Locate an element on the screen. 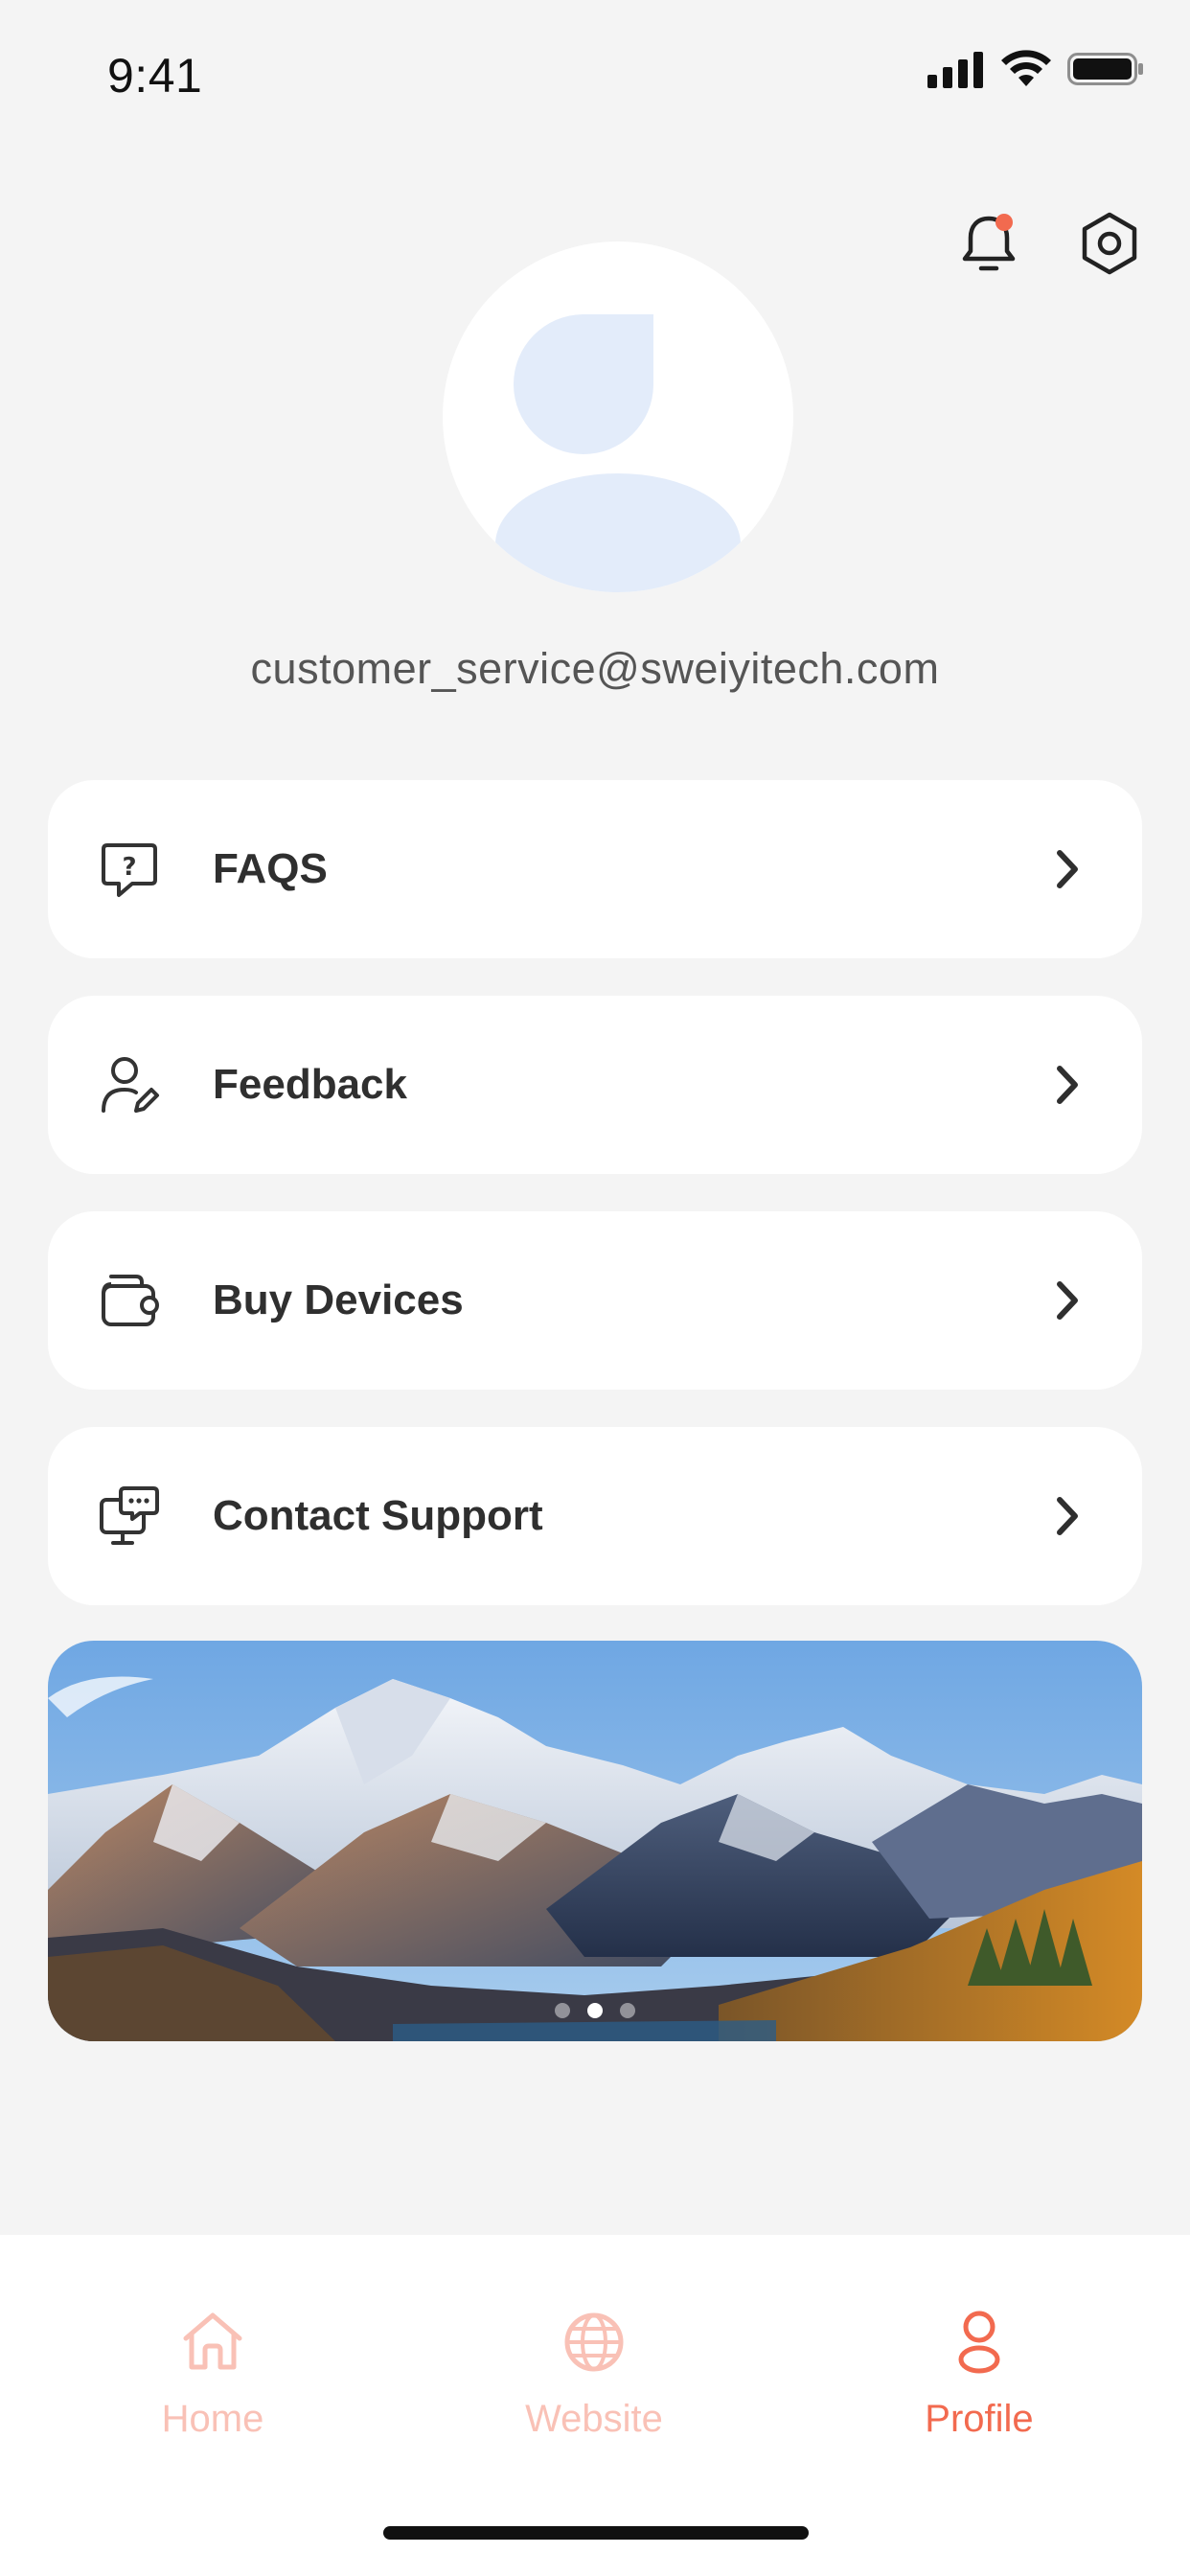 The height and width of the screenshot is (2576, 1190). person-icon is located at coordinates (979, 2342).